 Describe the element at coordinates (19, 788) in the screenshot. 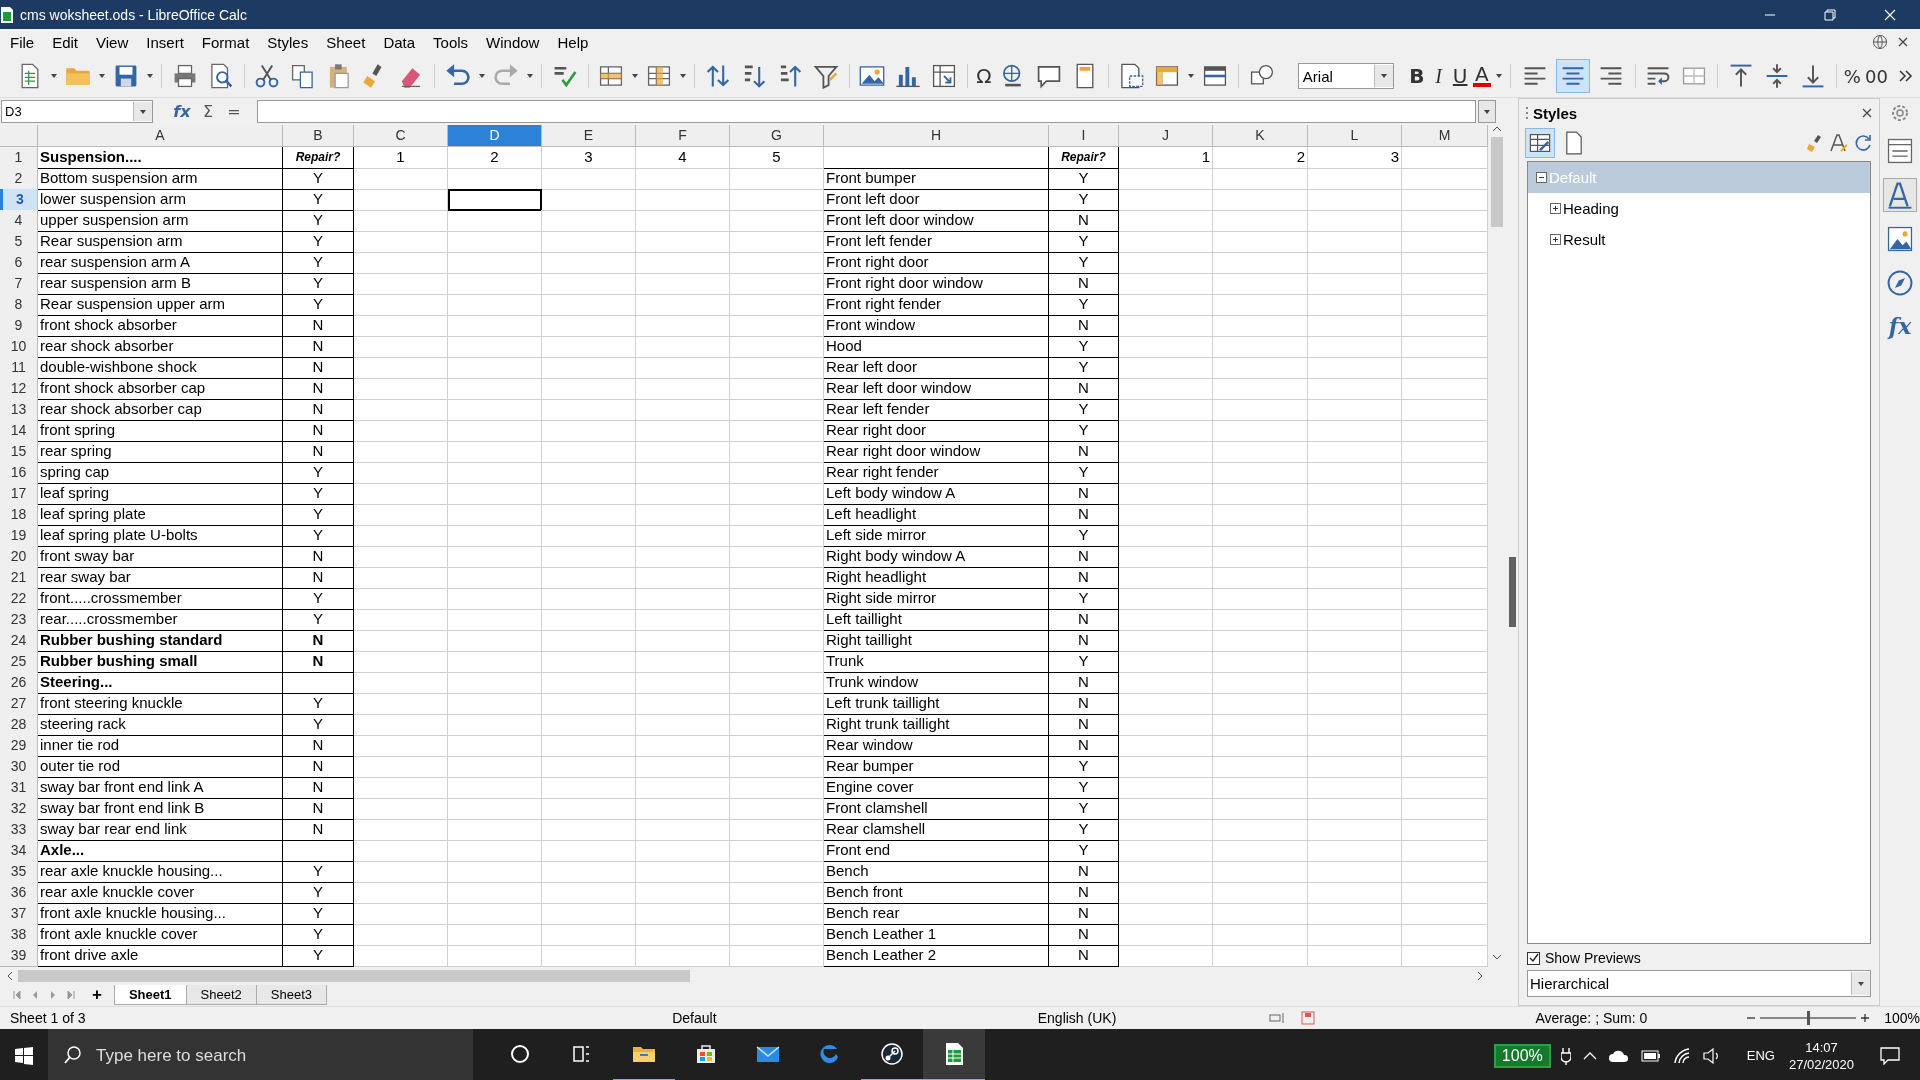

I see `row-header: 31` at that location.